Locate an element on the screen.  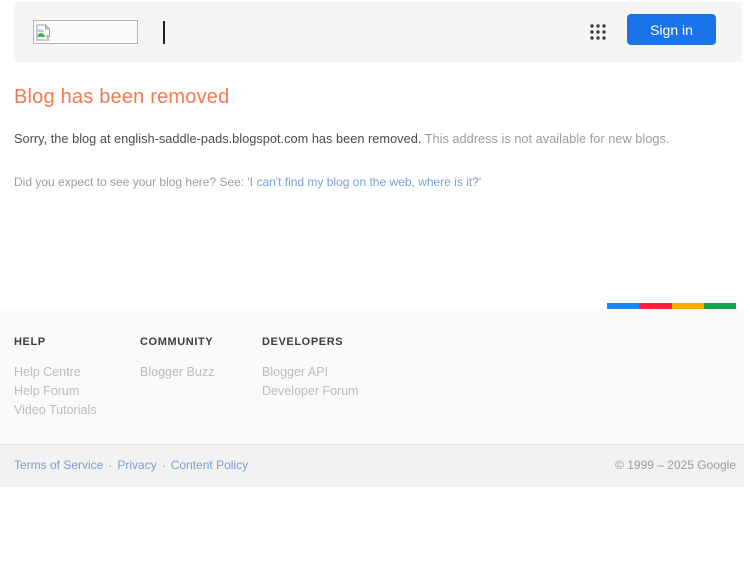
apps-grid-icon is located at coordinates (598, 32).